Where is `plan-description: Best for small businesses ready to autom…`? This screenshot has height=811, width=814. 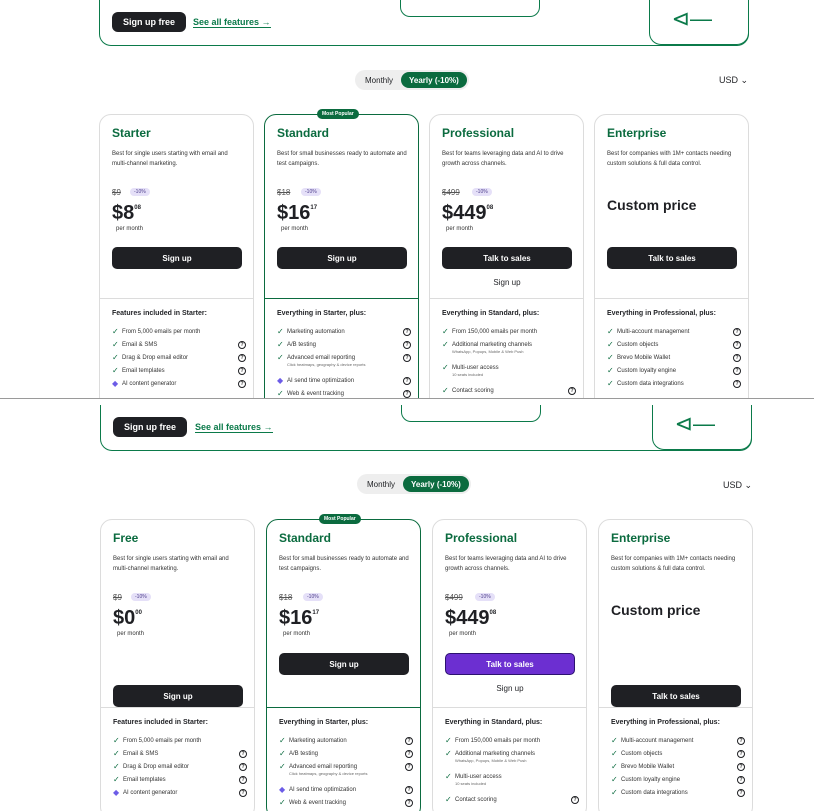
plan-description: Best for small businesses ready to autom… is located at coordinates (344, 564).